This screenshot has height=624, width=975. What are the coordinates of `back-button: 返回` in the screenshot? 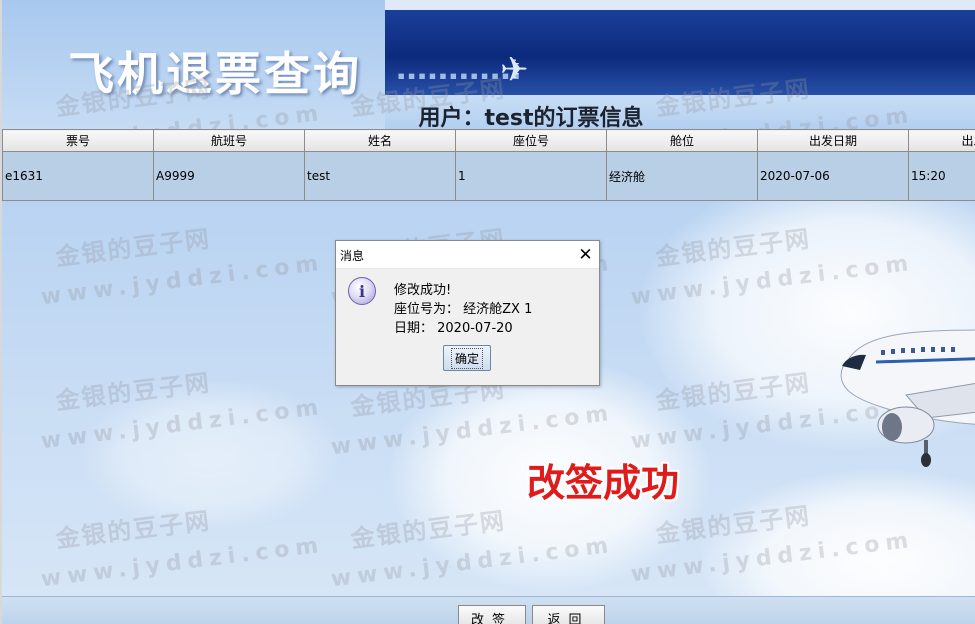 It's located at (568, 614).